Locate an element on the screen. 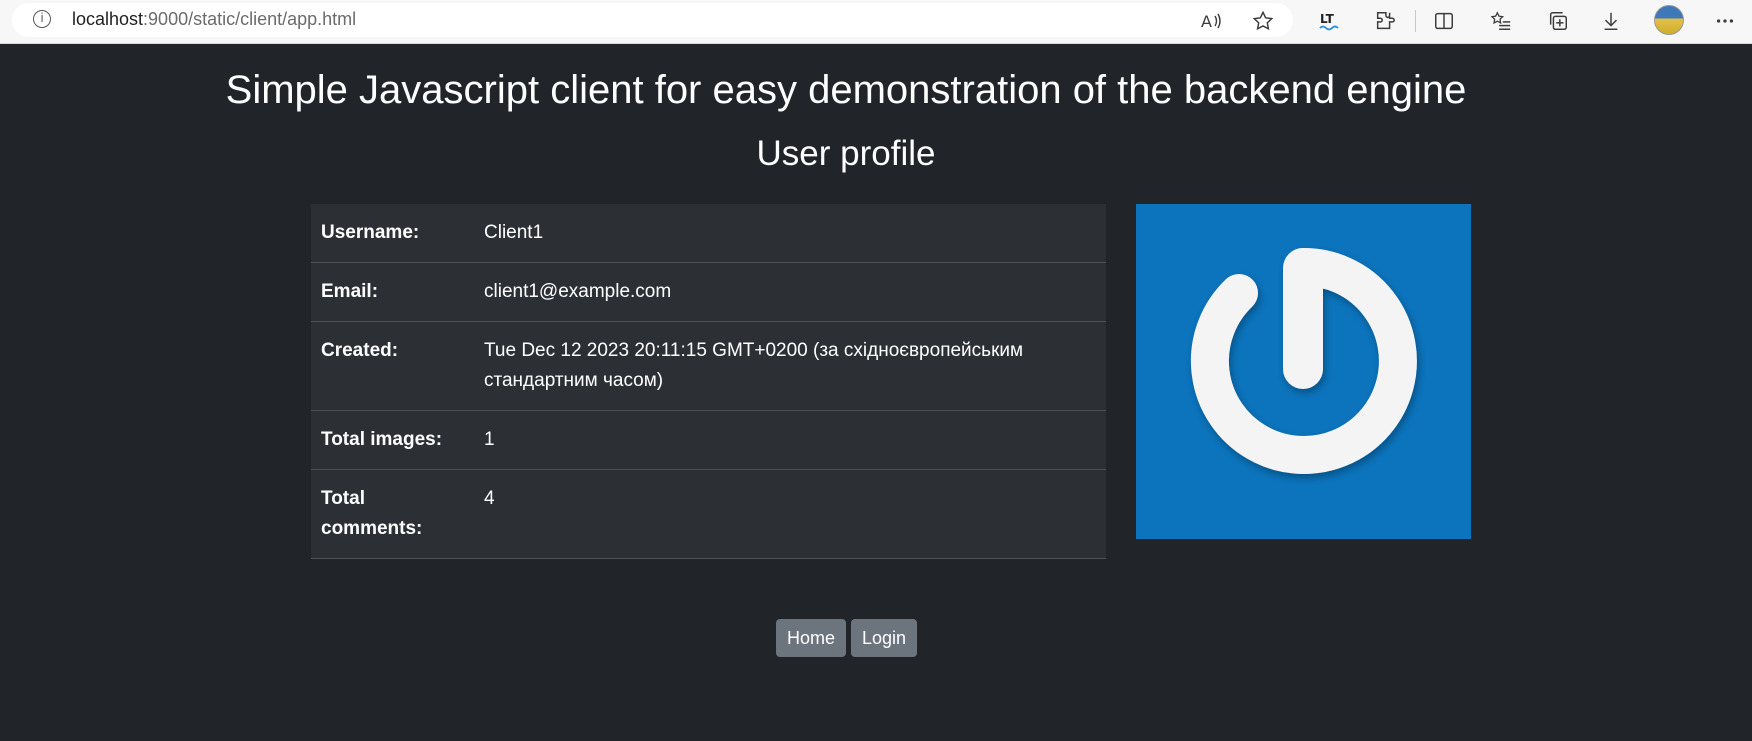 This screenshot has height=741, width=1752. total-comments-value: 4 is located at coordinates (790, 514).